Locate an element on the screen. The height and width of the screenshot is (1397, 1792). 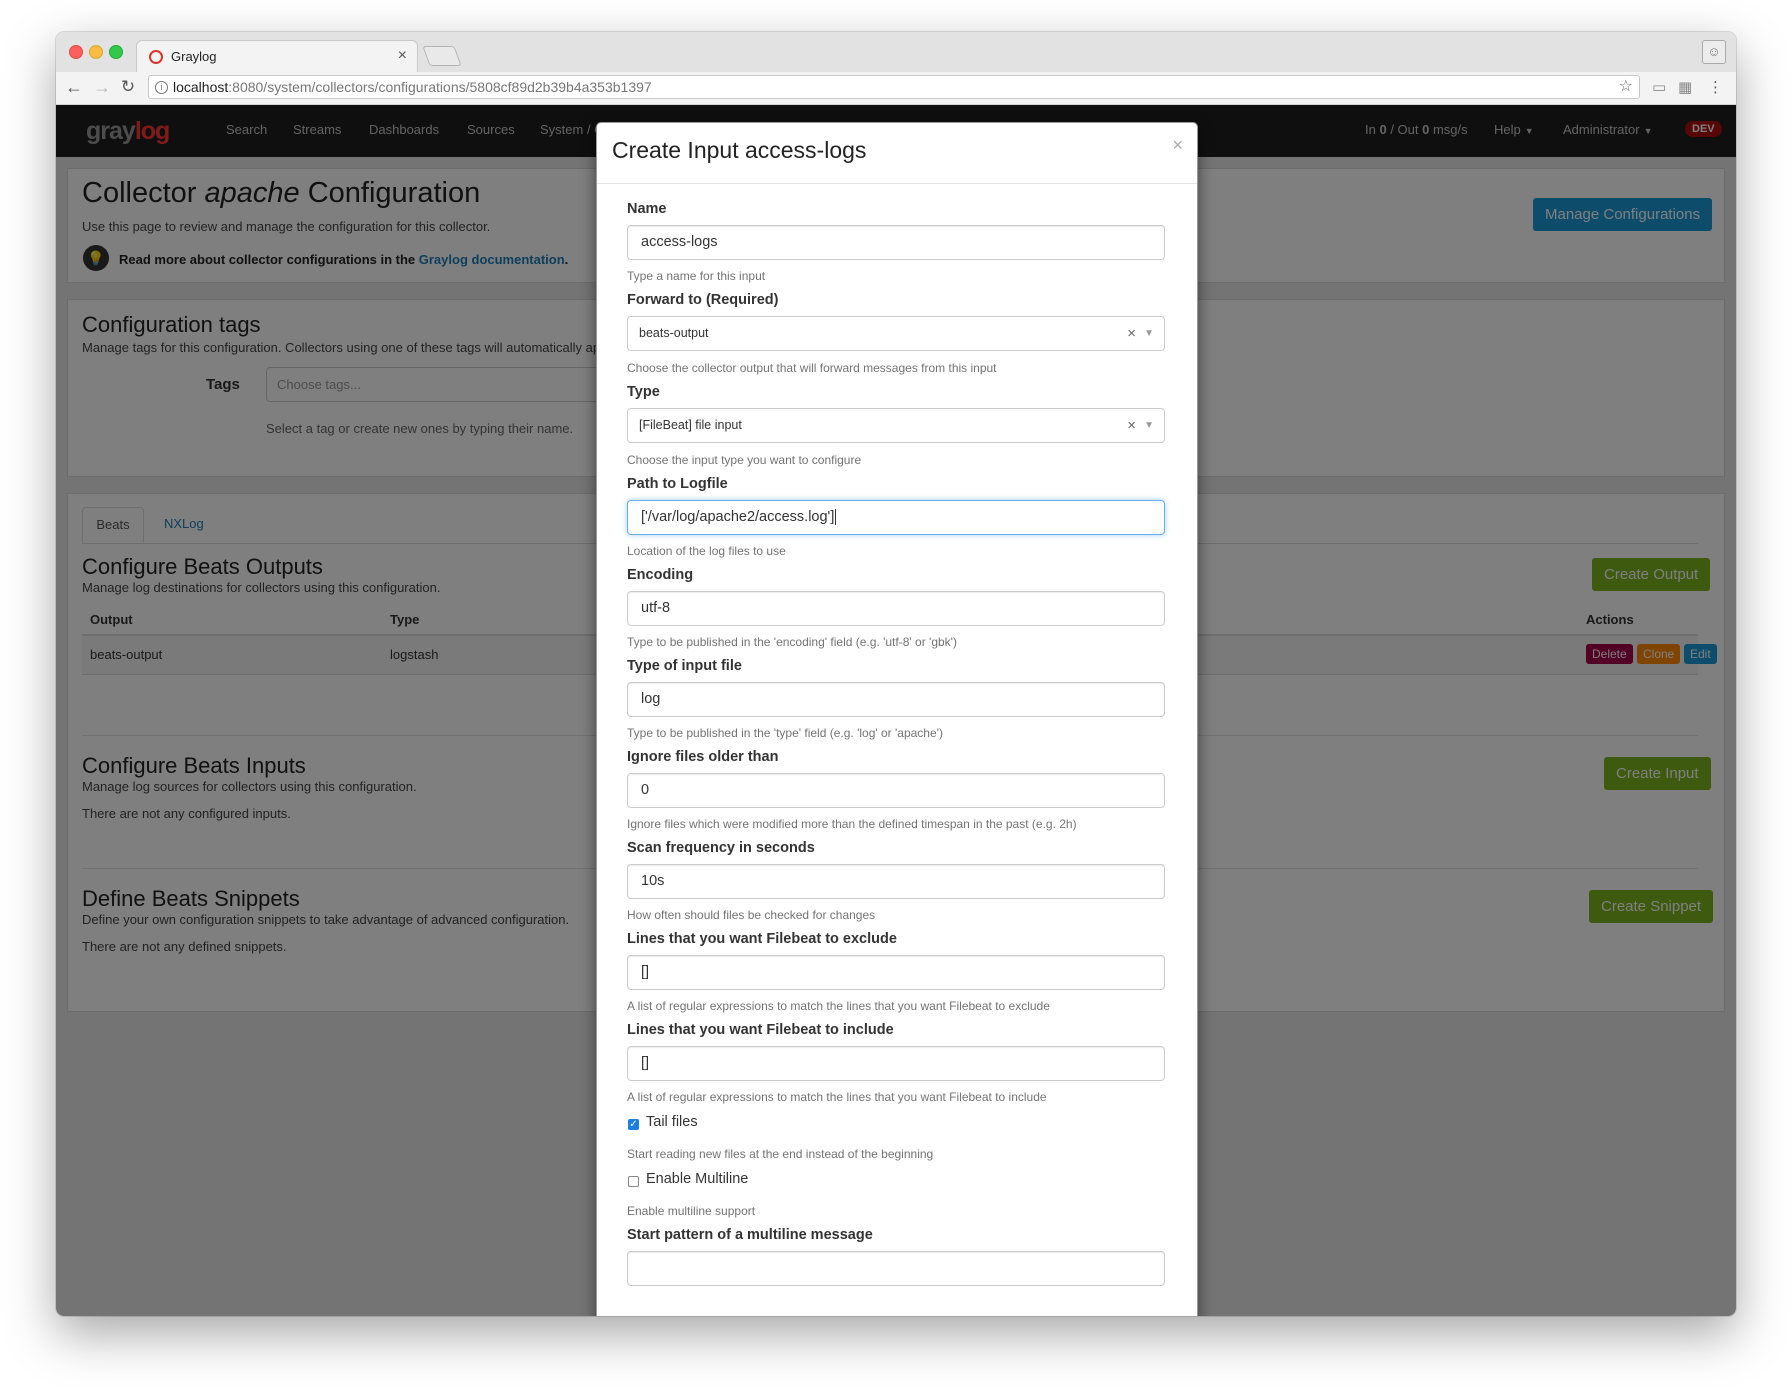
enable-multiline-checkbox is located at coordinates (633, 1181).